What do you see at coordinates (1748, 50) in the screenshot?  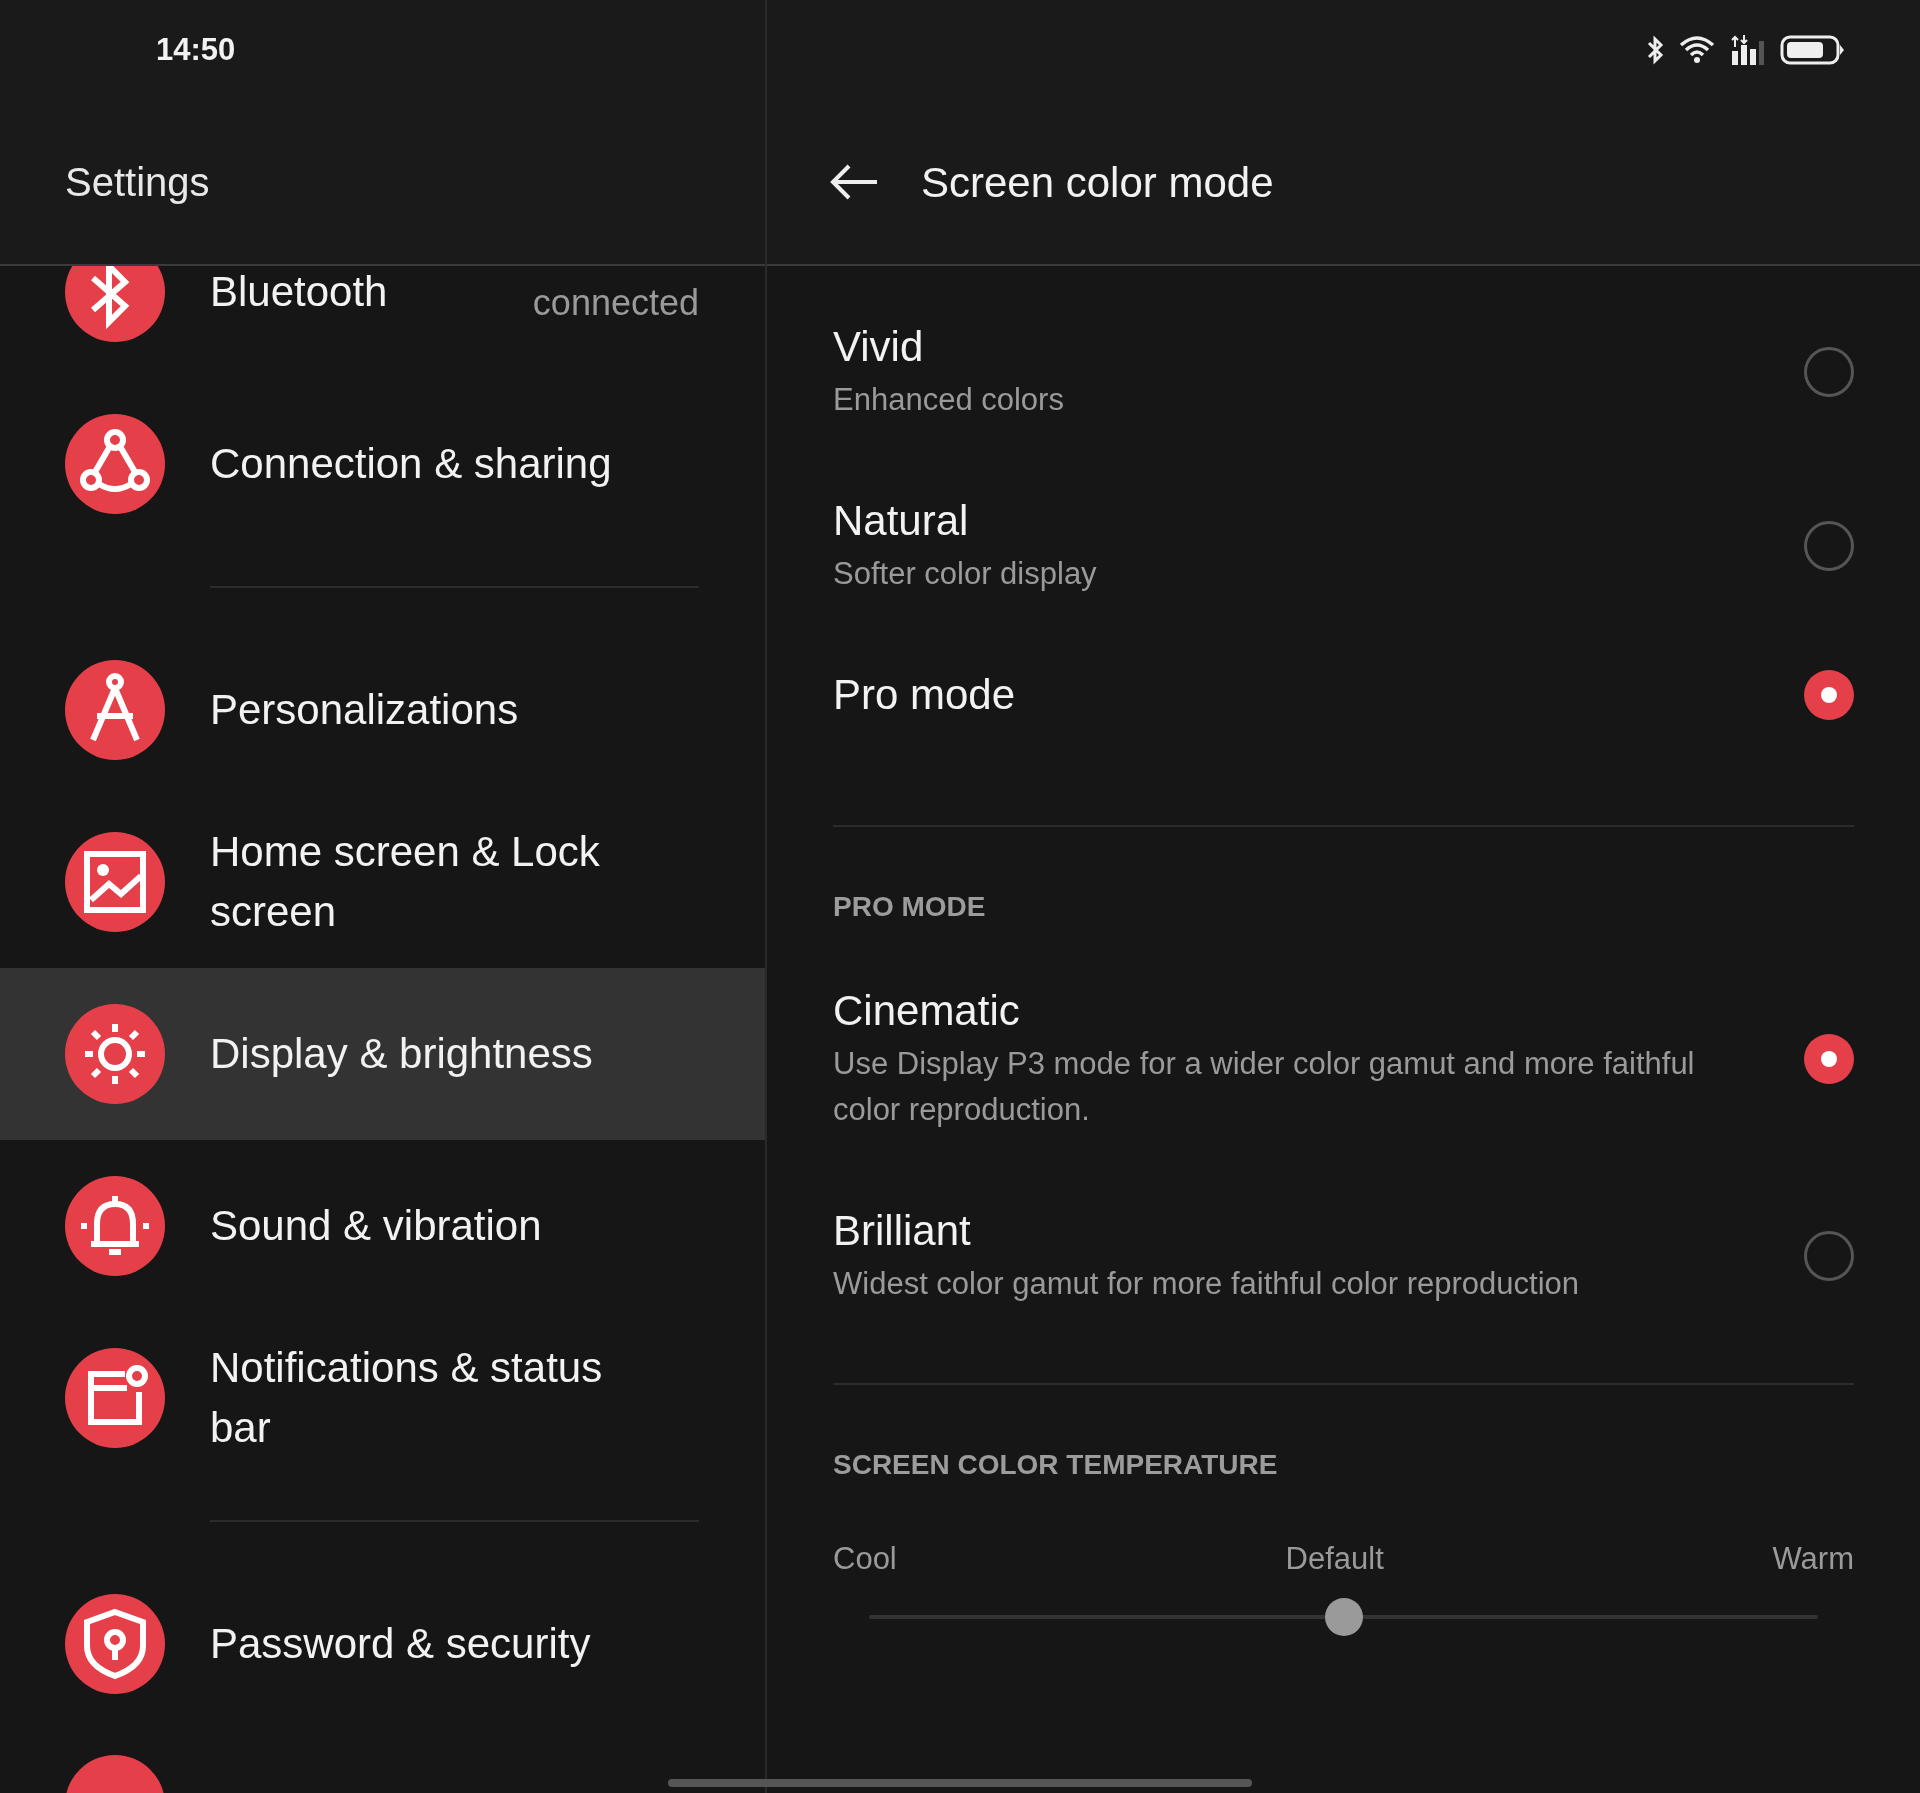 I see `signal-icon` at bounding box center [1748, 50].